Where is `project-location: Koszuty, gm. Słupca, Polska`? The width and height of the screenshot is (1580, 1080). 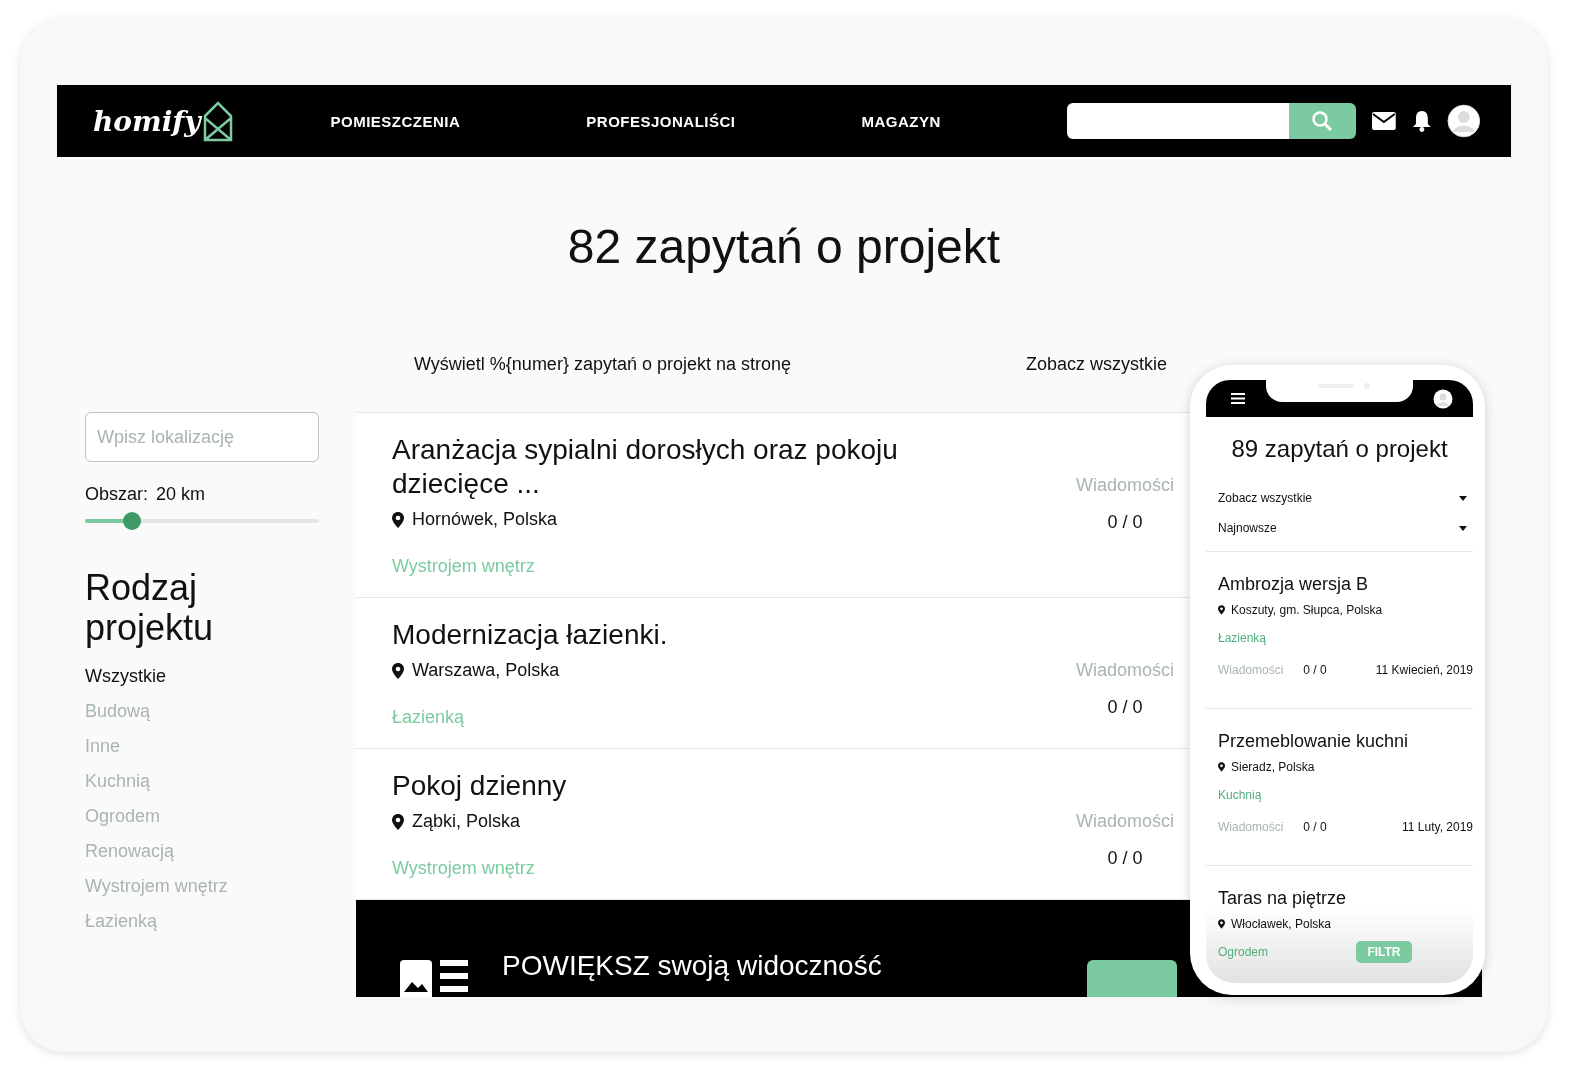 project-location: Koszuty, gm. Słupca, Polska is located at coordinates (1307, 610).